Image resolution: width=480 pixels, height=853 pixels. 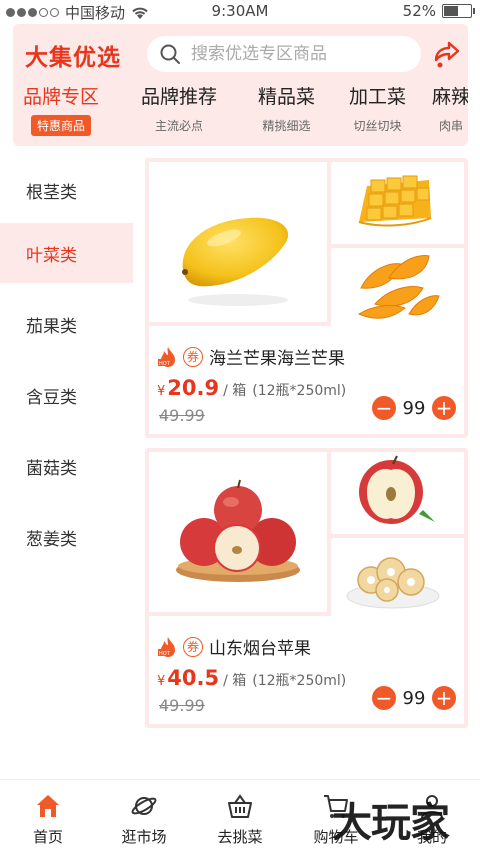 I want to click on tab-title: 加工菜, so click(x=378, y=97).